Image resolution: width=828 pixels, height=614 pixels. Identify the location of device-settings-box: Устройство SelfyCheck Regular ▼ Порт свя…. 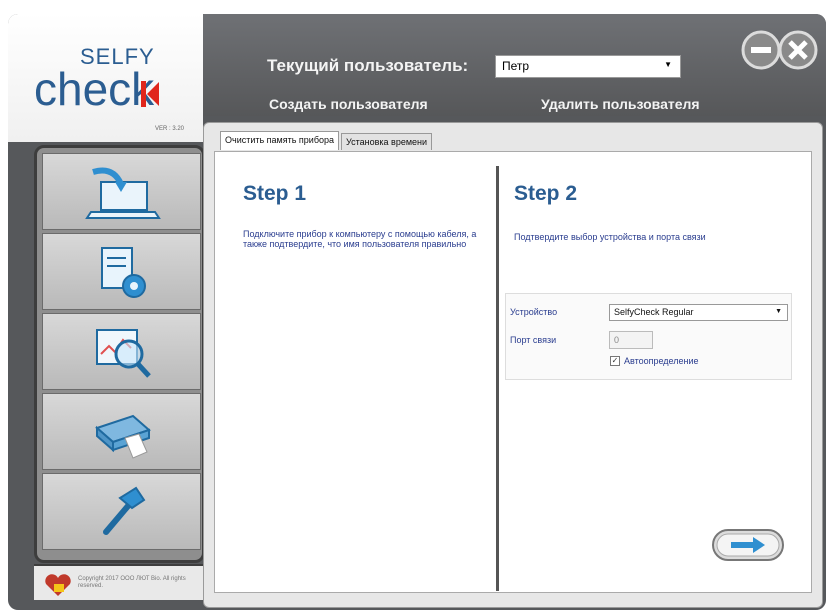
(648, 336).